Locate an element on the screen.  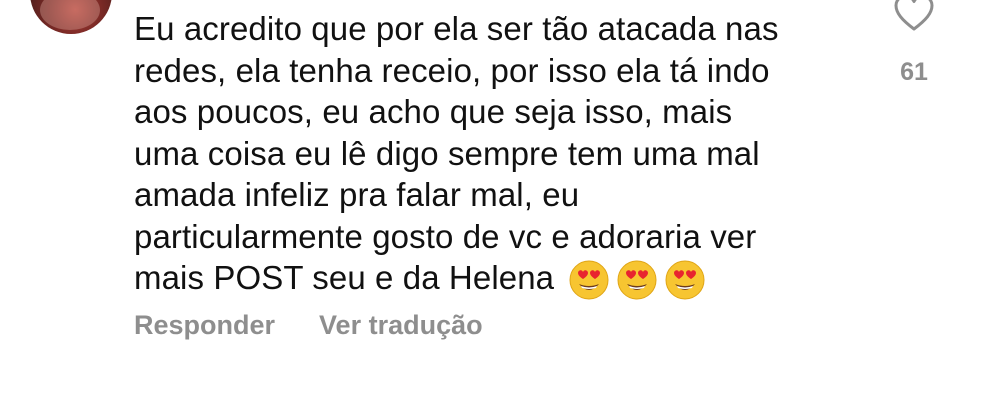
like-count: 61 is located at coordinates (914, 72).